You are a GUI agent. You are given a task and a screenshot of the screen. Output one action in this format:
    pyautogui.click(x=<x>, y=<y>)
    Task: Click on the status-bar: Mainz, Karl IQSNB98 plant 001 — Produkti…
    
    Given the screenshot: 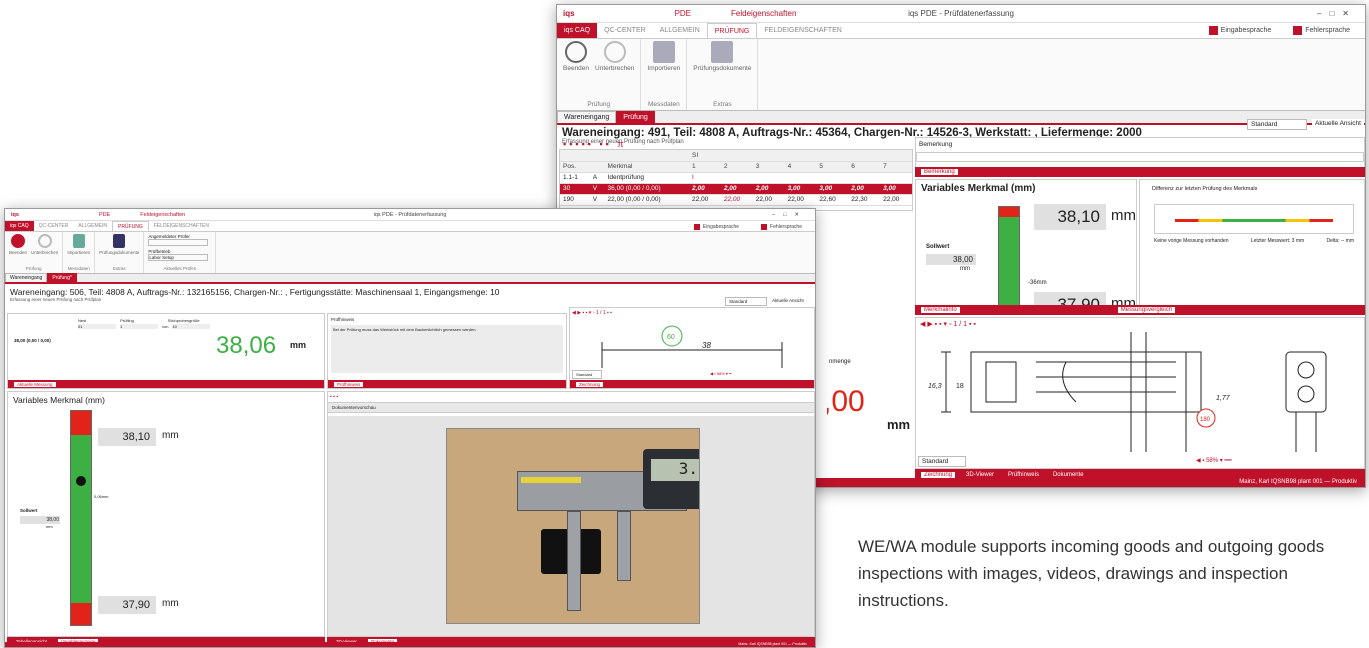 What is the action you would take?
    pyautogui.click(x=410, y=644)
    